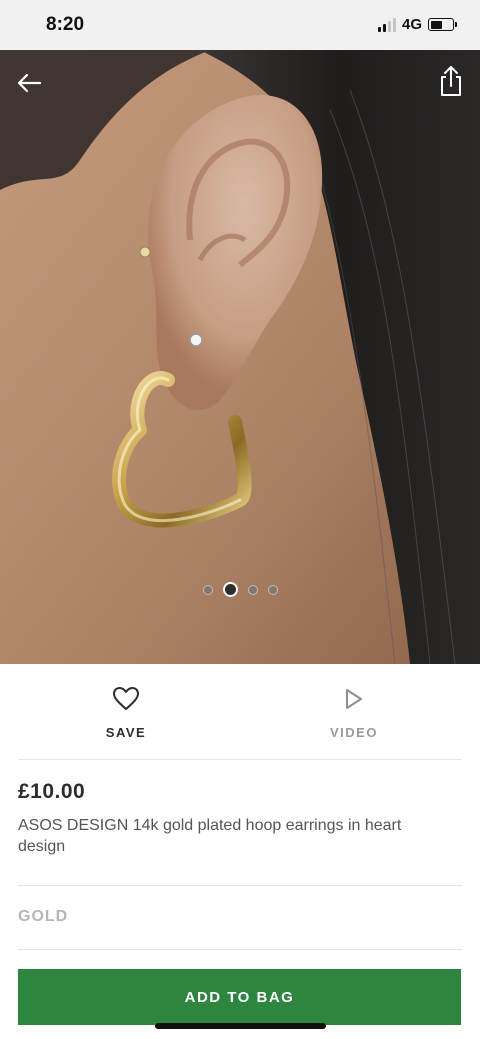 This screenshot has height=1039, width=480. I want to click on home-indicator, so click(240, 1026).